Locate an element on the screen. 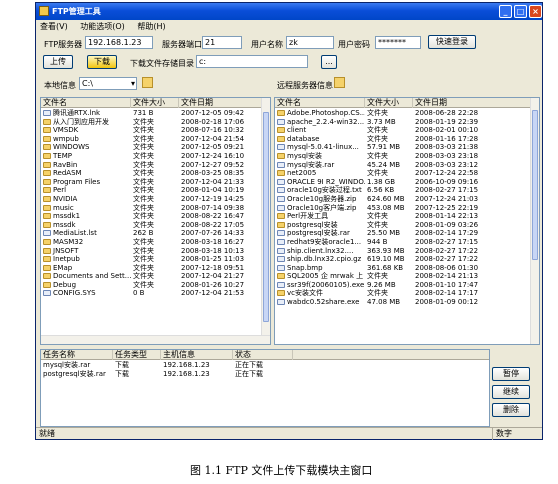 This screenshot has width=558, height=484. remote-cell-name: ssr39f(20060105).exe is located at coordinates (326, 284).